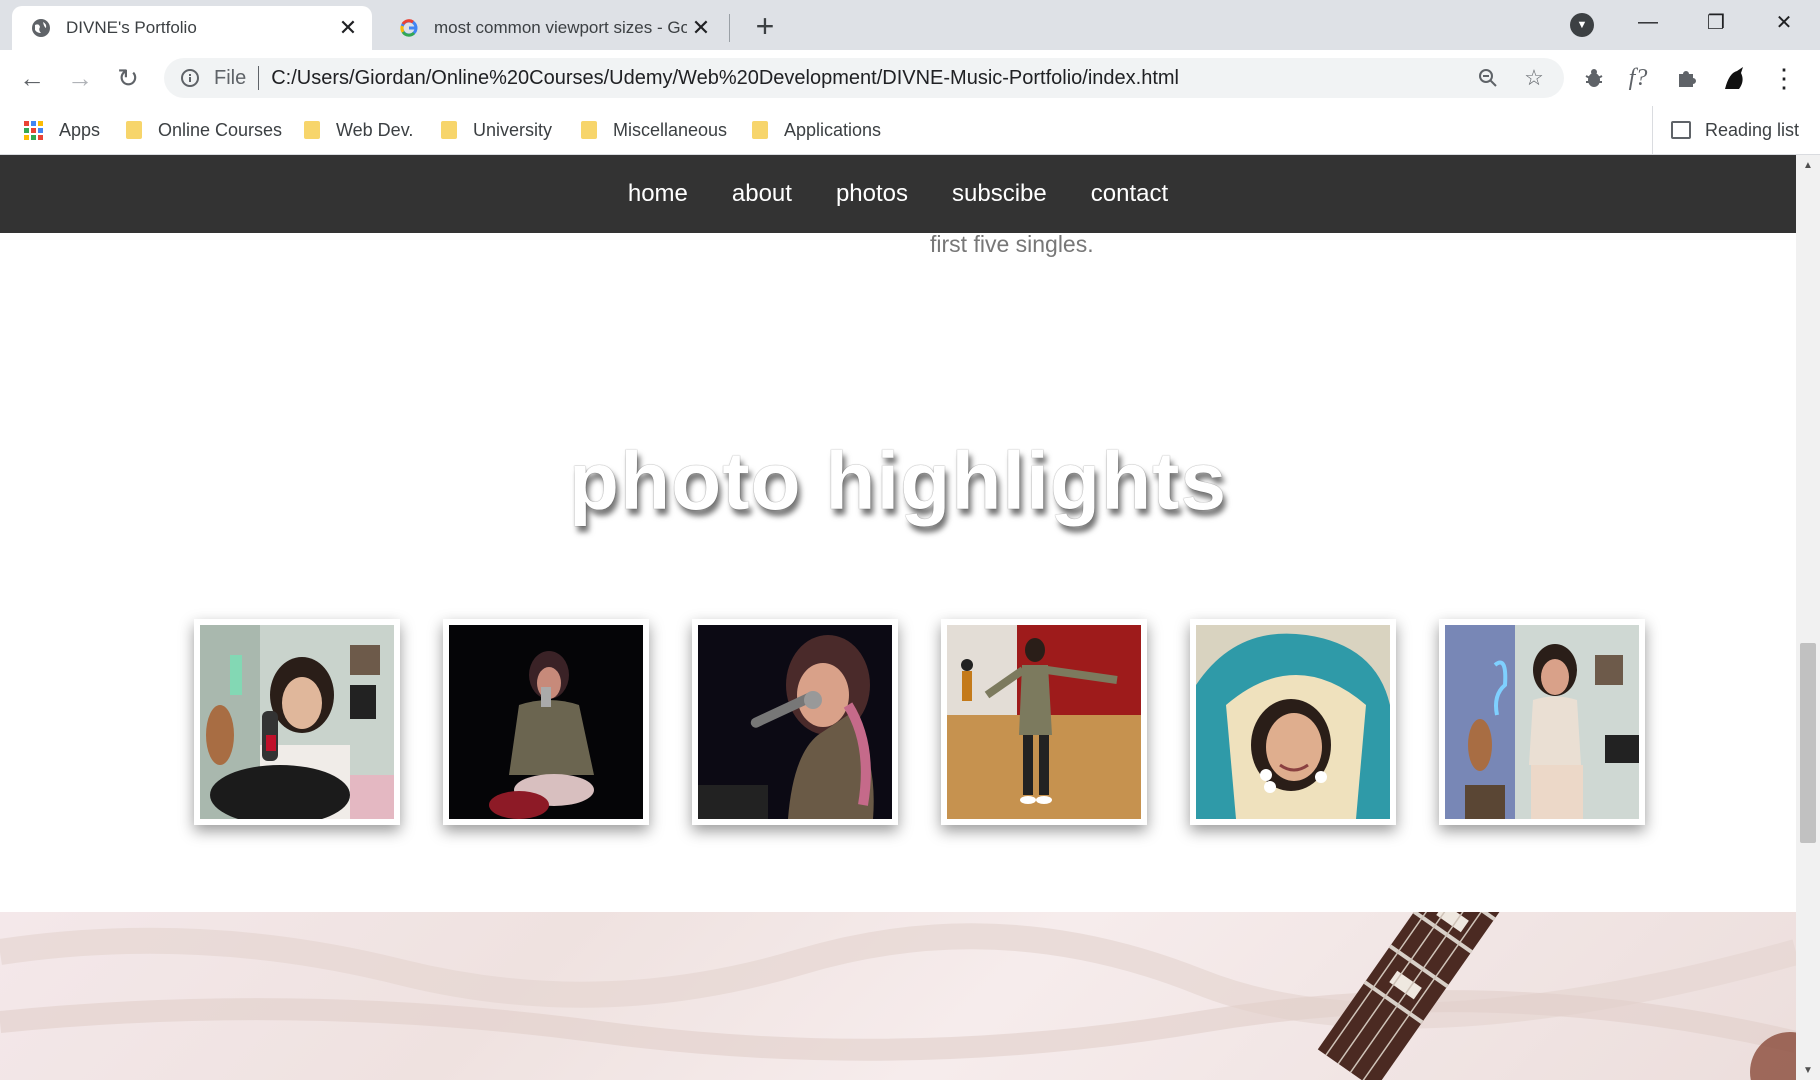 The image size is (1820, 1080). What do you see at coordinates (128, 78) in the screenshot?
I see `reload-icon: ↻` at bounding box center [128, 78].